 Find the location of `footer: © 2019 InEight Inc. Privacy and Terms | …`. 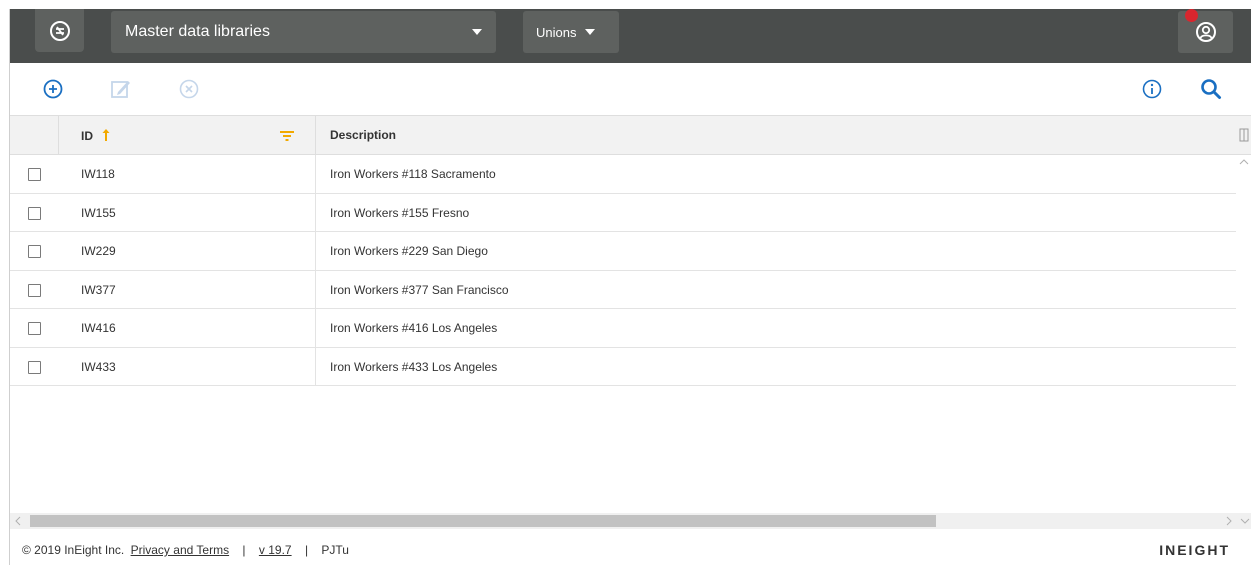

footer: © 2019 InEight Inc. Privacy and Terms | … is located at coordinates (630, 549).